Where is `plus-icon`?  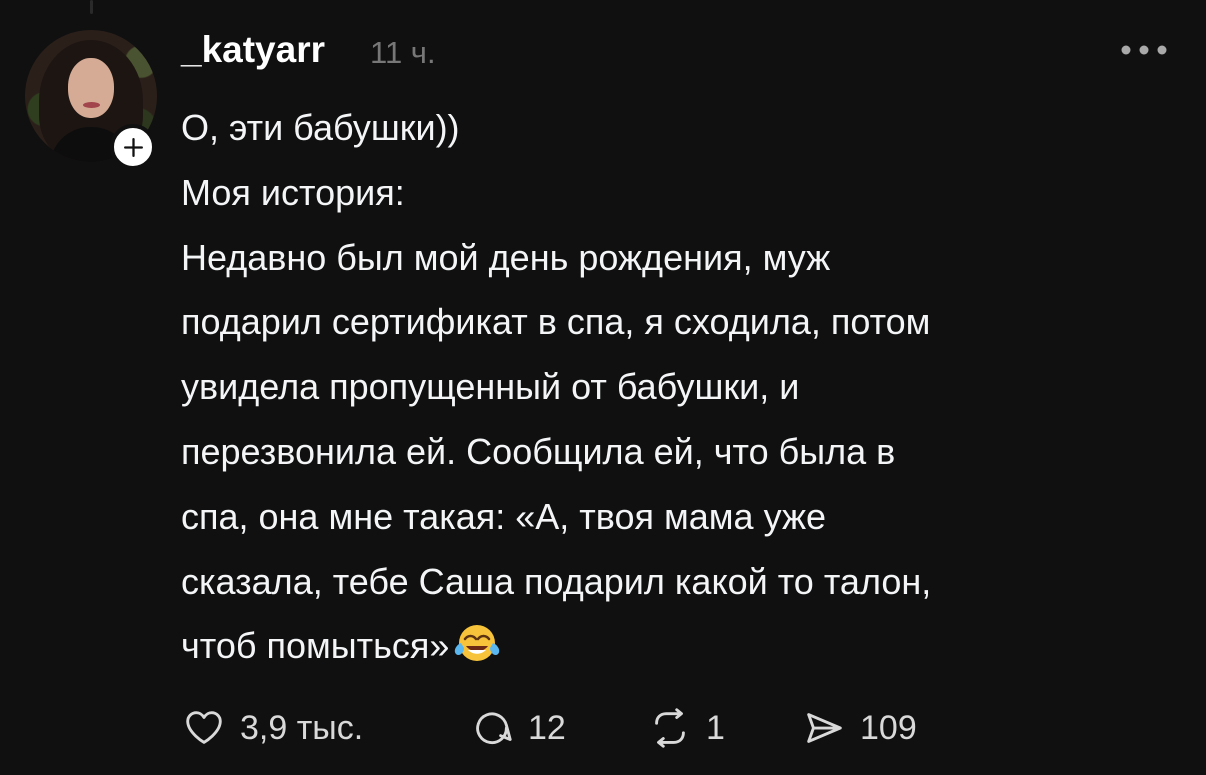
plus-icon is located at coordinates (133, 147).